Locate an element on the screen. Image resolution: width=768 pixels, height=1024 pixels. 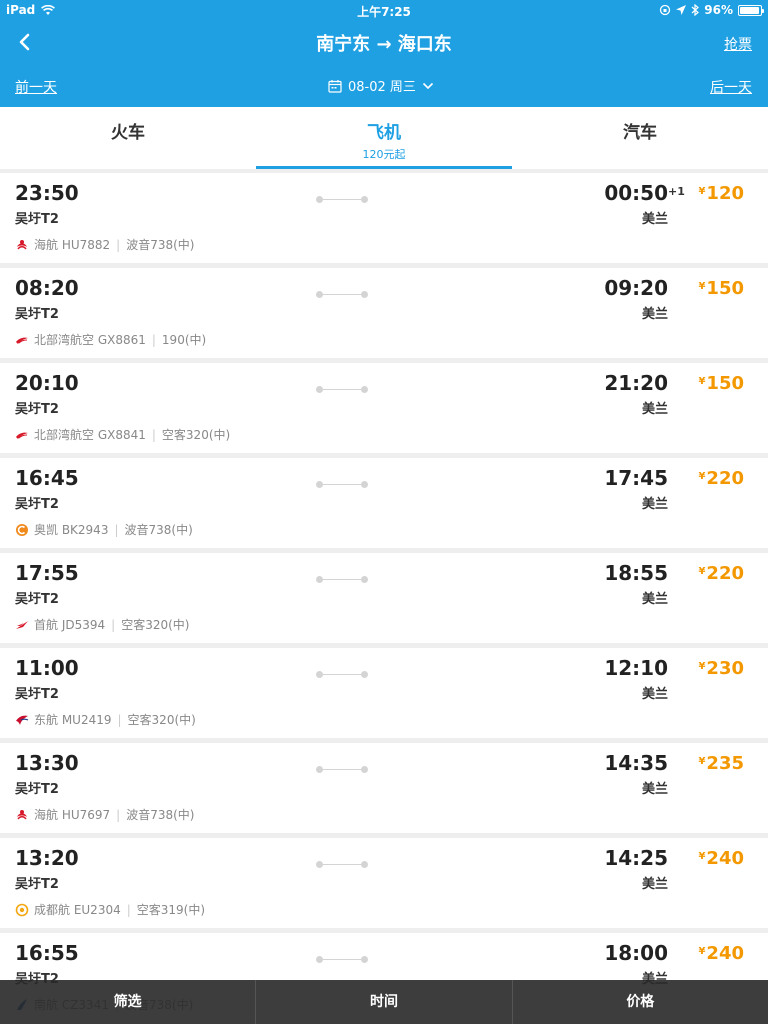
tab-train: 火车 is located at coordinates (128, 138).